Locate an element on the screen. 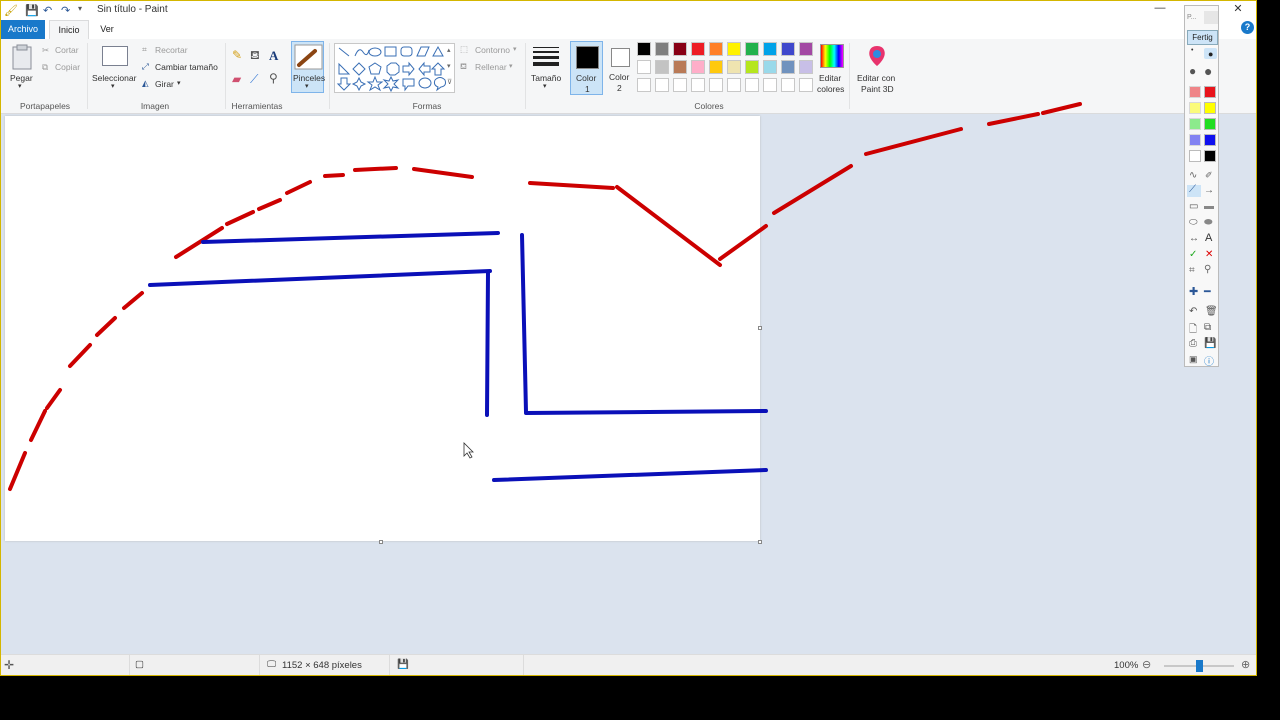 Image resolution: width=1280 pixels, height=720 pixels. color-red-light is located at coordinates (1195, 92).